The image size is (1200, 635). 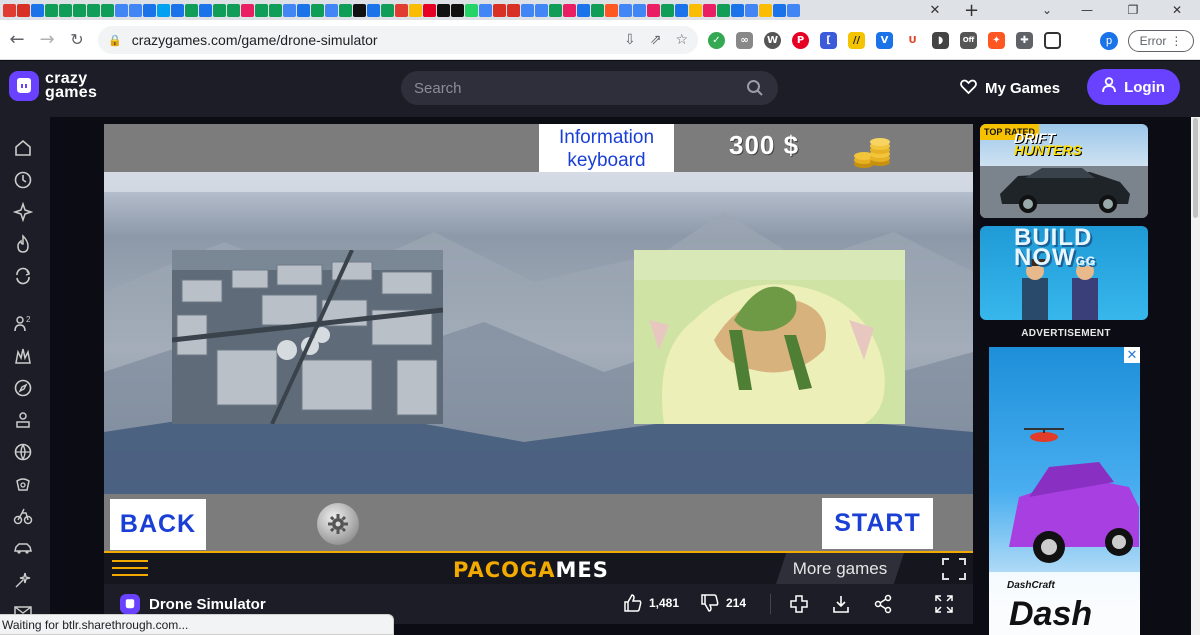 What do you see at coordinates (1177, 10) in the screenshot?
I see `close-window-icon: ✕` at bounding box center [1177, 10].